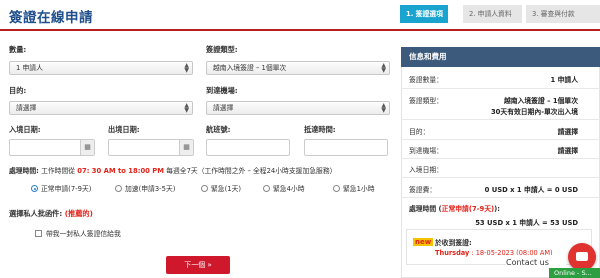 The height and width of the screenshot is (278, 600). What do you see at coordinates (226, 189) in the screenshot?
I see `radio-label: 緊急(1天)` at bounding box center [226, 189].